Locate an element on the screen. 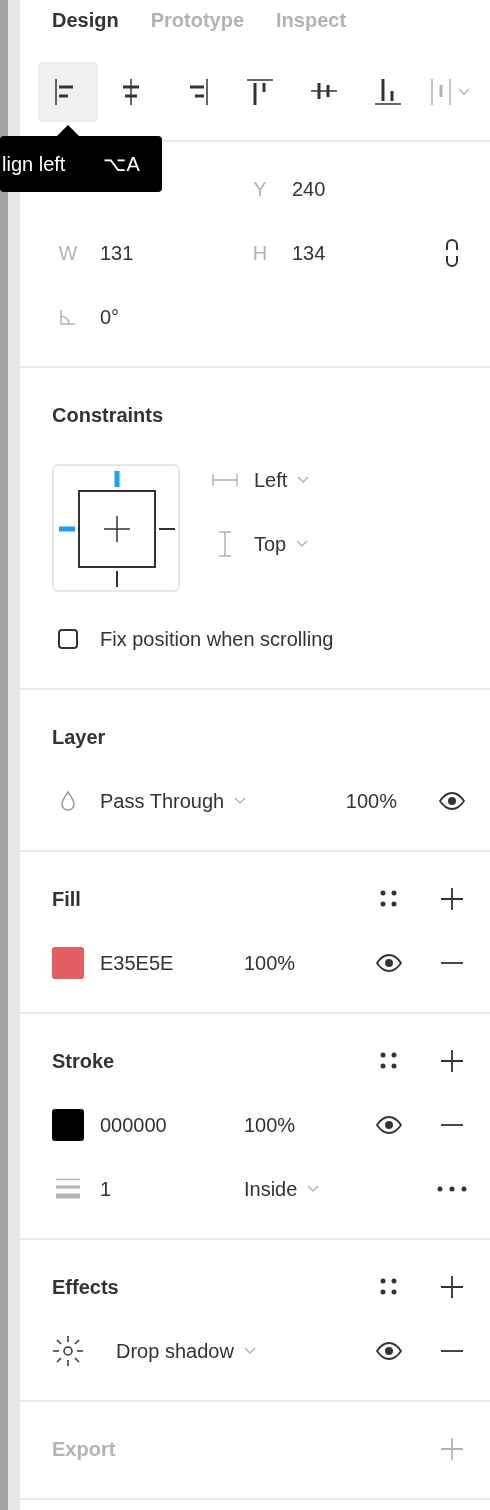 This screenshot has height=1510, width=490. horizontal-constraint-icon is located at coordinates (225, 480).